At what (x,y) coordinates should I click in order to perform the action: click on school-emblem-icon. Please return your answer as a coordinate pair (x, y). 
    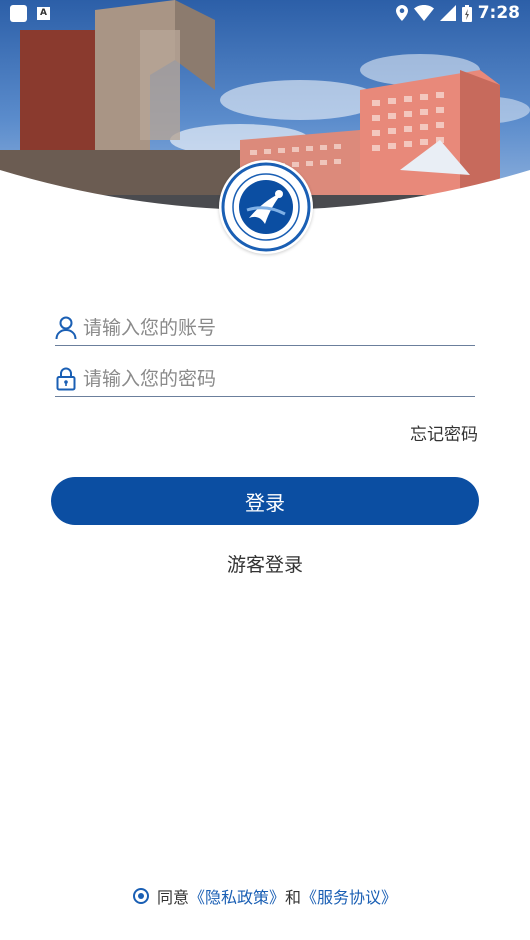
    Looking at the image, I should click on (266, 207).